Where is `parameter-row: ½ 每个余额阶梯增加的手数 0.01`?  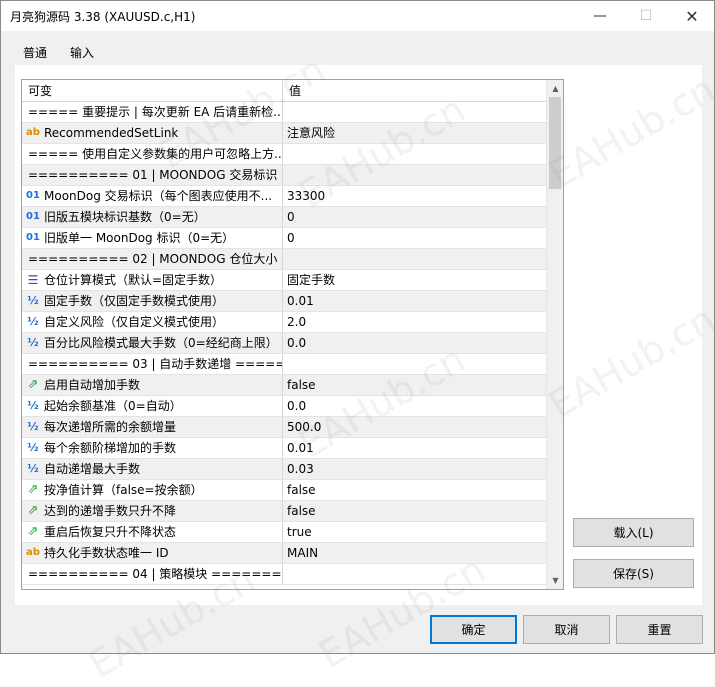 parameter-row: ½ 每个余额阶梯增加的手数 0.01 is located at coordinates (284, 448).